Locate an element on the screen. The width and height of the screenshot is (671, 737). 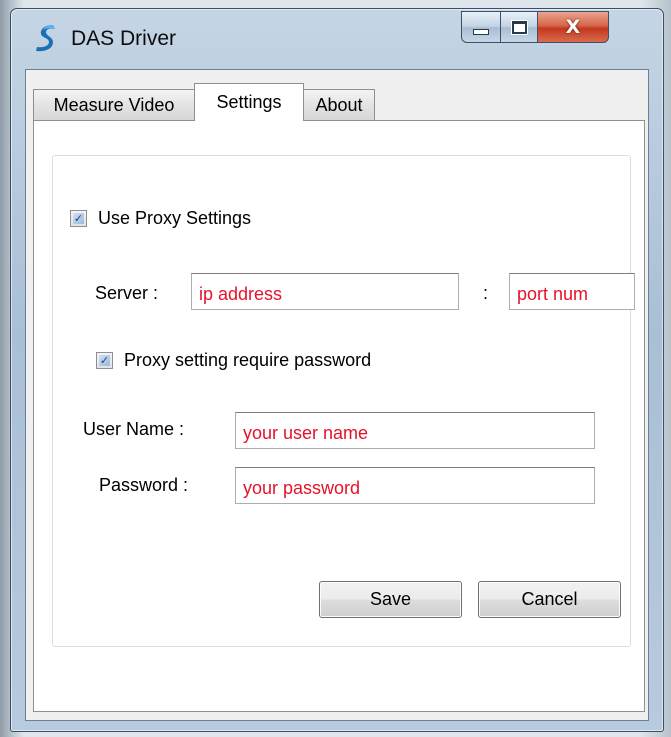
close-icon: X is located at coordinates (573, 27).